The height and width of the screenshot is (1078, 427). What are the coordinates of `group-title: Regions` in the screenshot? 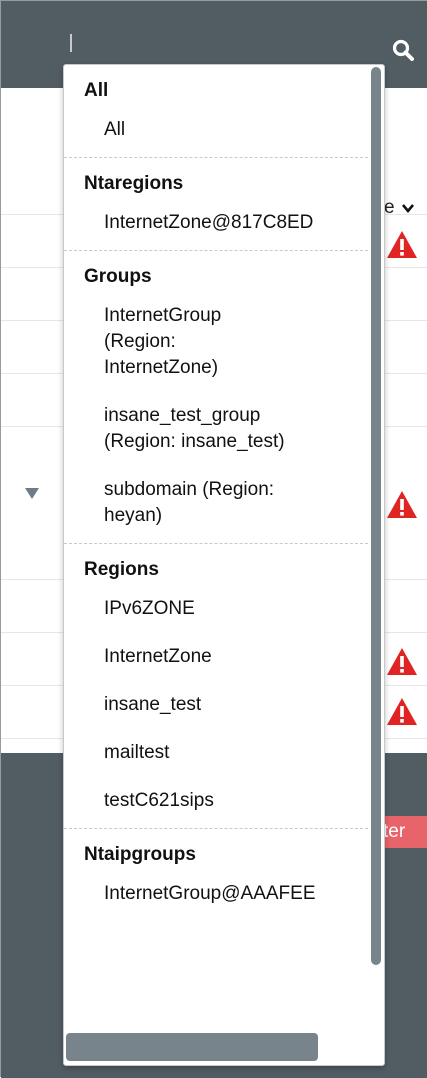 It's located at (121, 569).